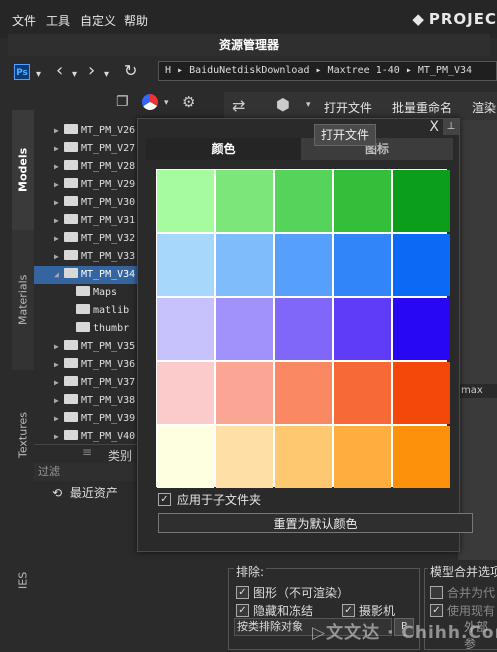  Describe the element at coordinates (315, 523) in the screenshot. I see `reset-color-button: 重置为默认颜色` at that location.